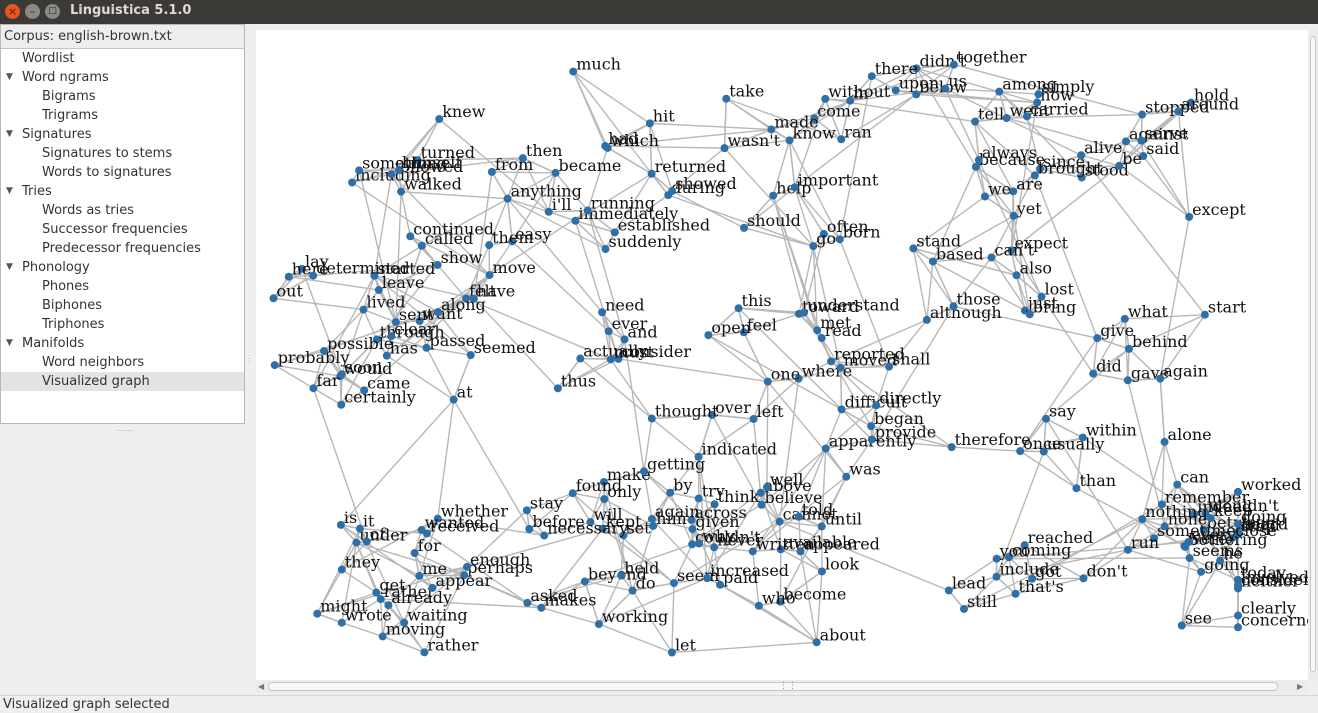 The image size is (1318, 713). Describe the element at coordinates (359, 563) in the screenshot. I see `word-node: they` at that location.